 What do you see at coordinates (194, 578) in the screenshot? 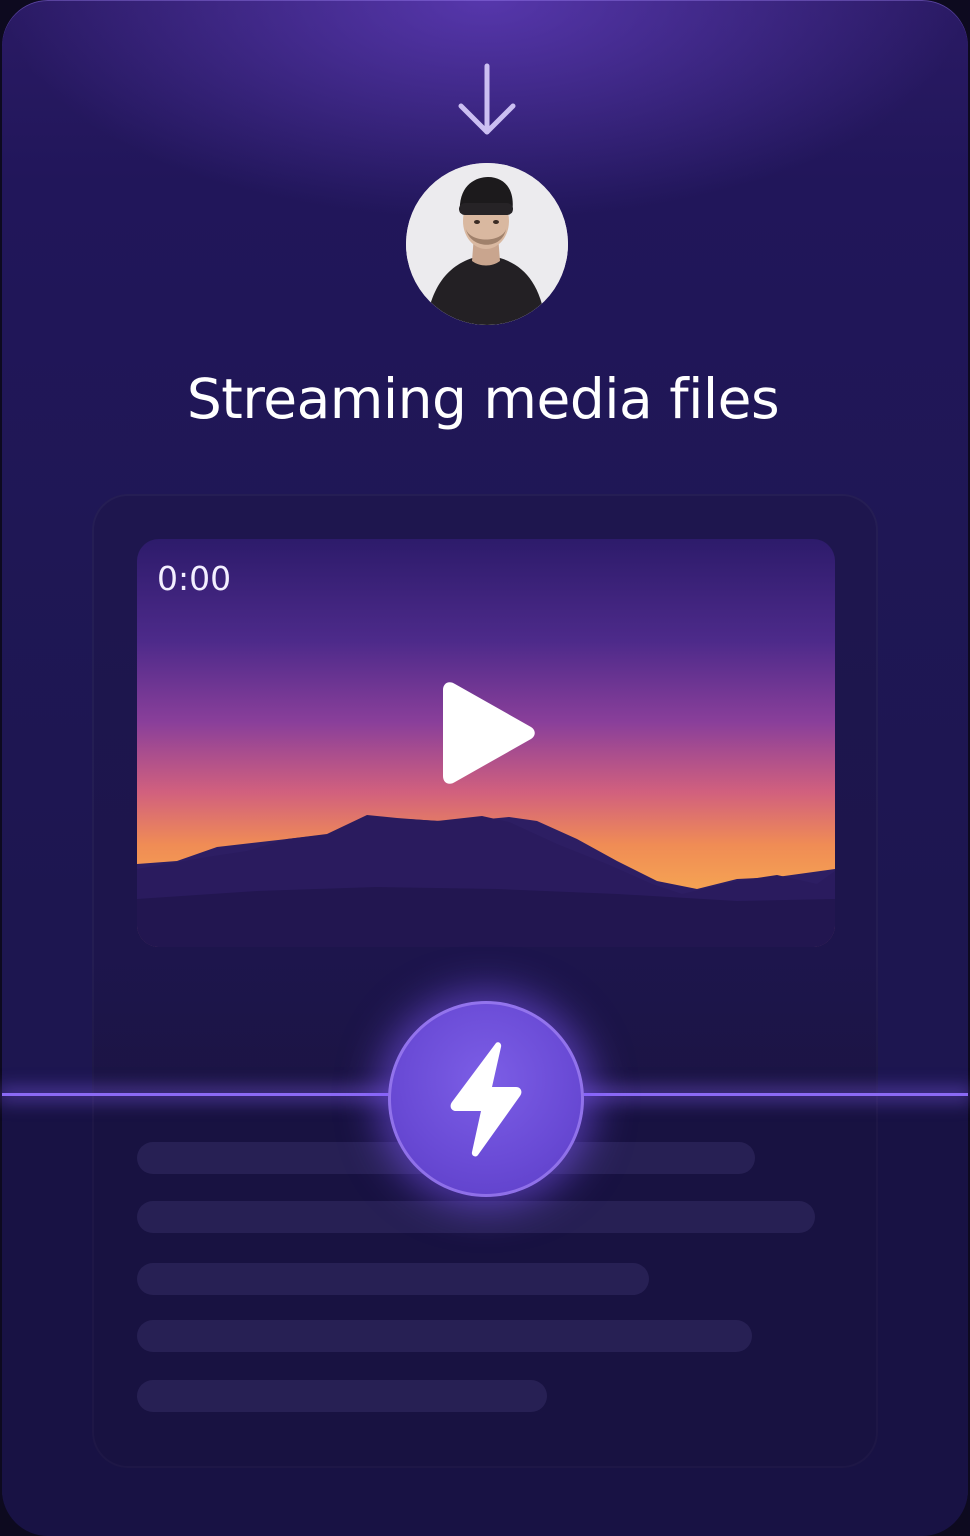
I see `video-time: 0:00` at bounding box center [194, 578].